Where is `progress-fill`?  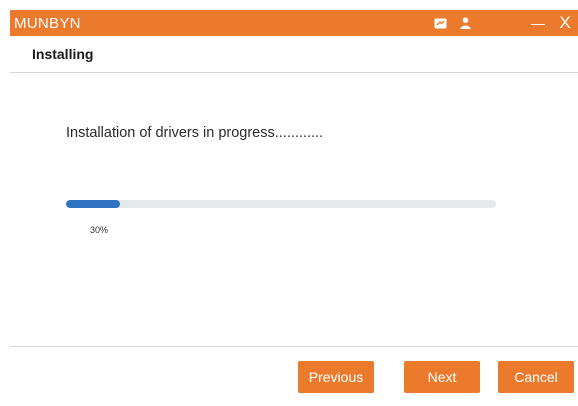
progress-fill is located at coordinates (93, 204).